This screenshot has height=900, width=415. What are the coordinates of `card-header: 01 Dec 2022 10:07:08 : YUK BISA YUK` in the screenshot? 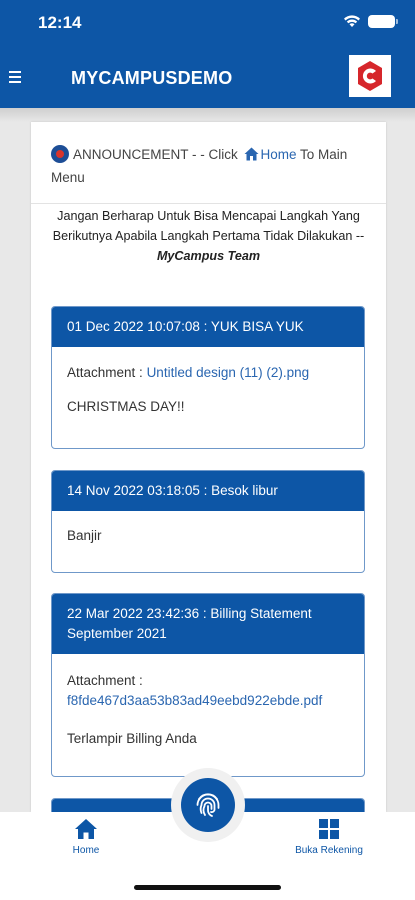 It's located at (208, 327).